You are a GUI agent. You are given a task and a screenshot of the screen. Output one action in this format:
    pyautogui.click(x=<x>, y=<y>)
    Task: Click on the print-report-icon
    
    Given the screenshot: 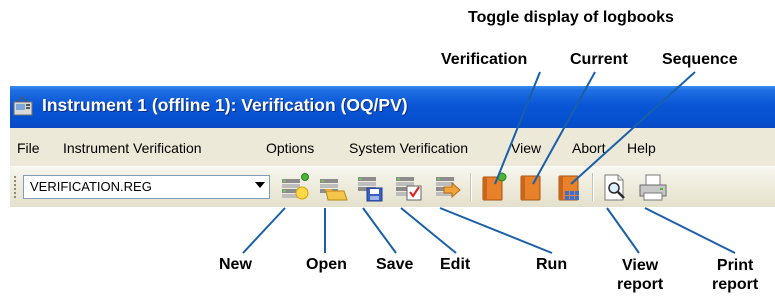 What is the action you would take?
    pyautogui.click(x=653, y=187)
    